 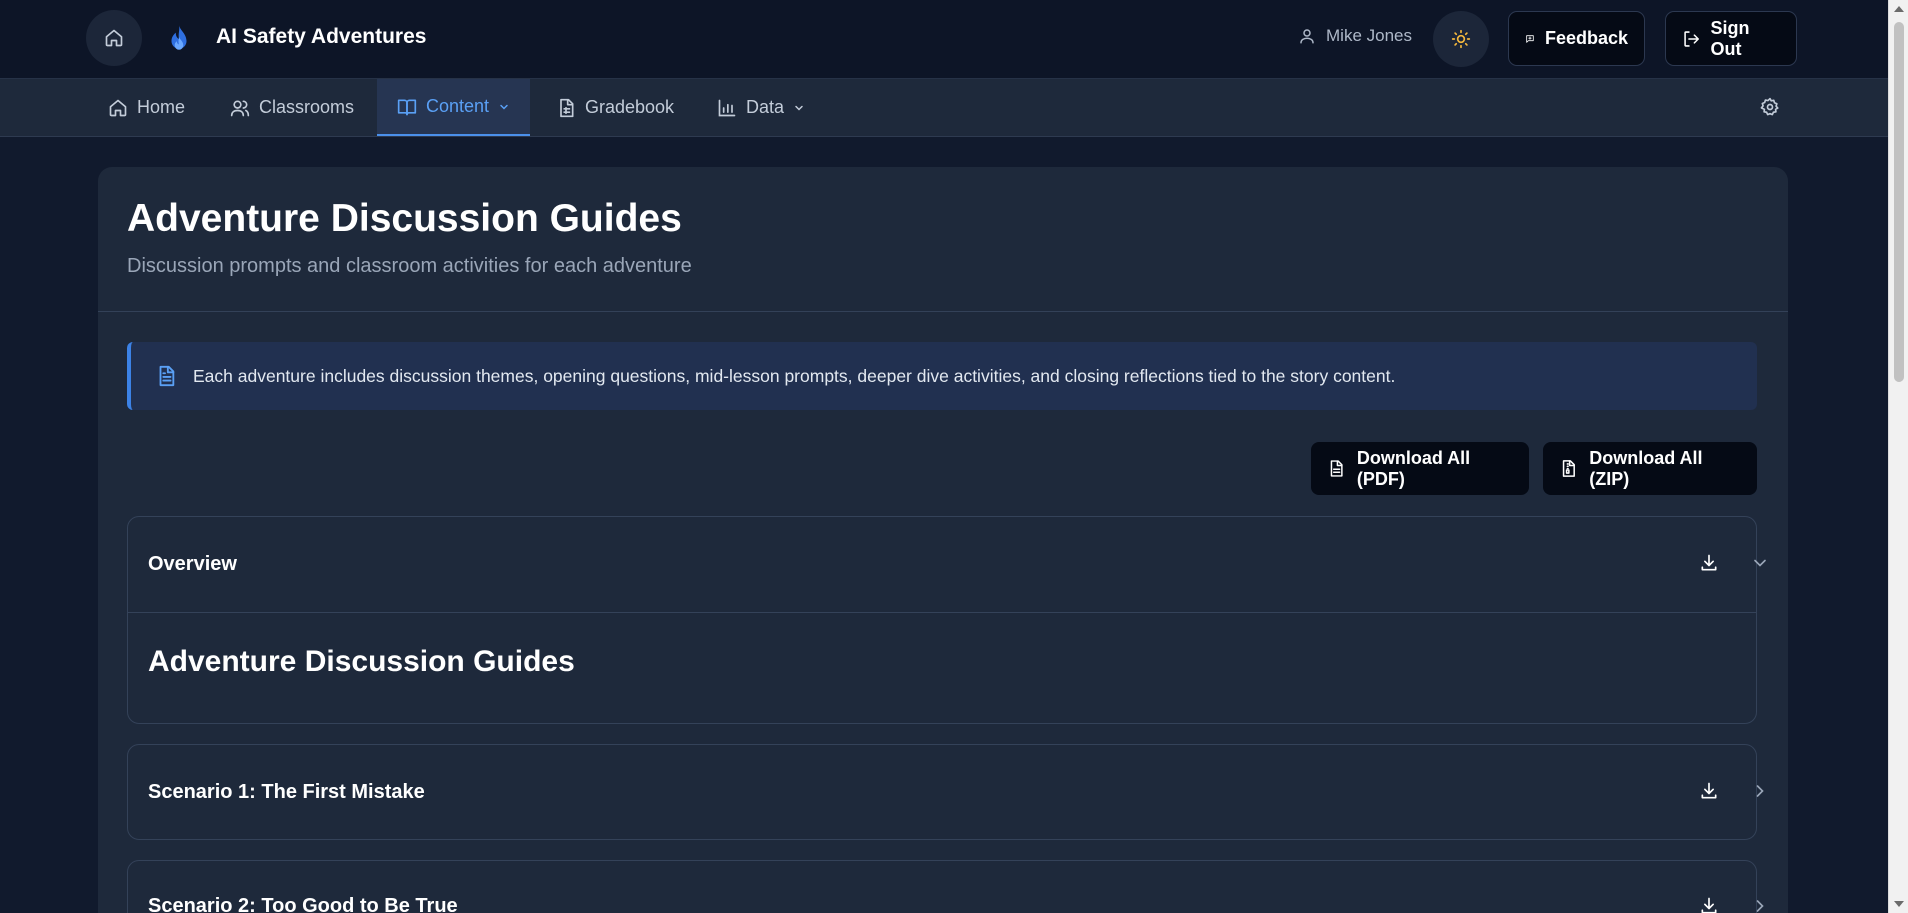 I want to click on accordion-header: Overview, so click(x=947, y=564).